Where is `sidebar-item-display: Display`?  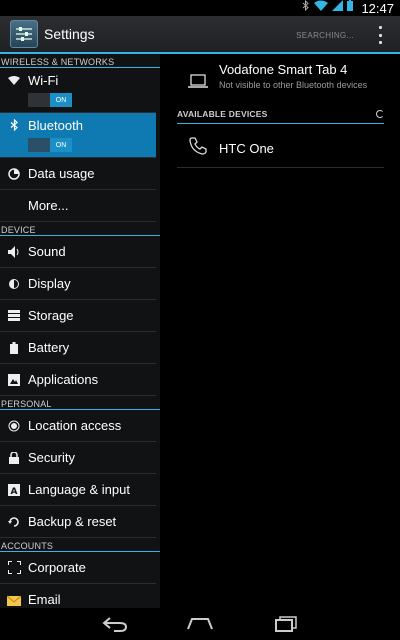
sidebar-item-display: Display is located at coordinates (78, 284).